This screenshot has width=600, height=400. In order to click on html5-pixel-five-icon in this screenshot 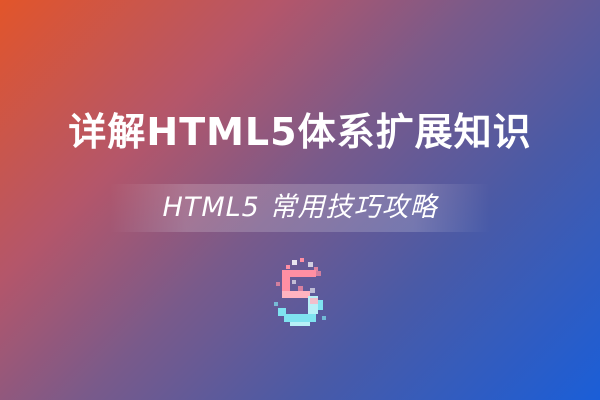, I will do `click(300, 292)`.